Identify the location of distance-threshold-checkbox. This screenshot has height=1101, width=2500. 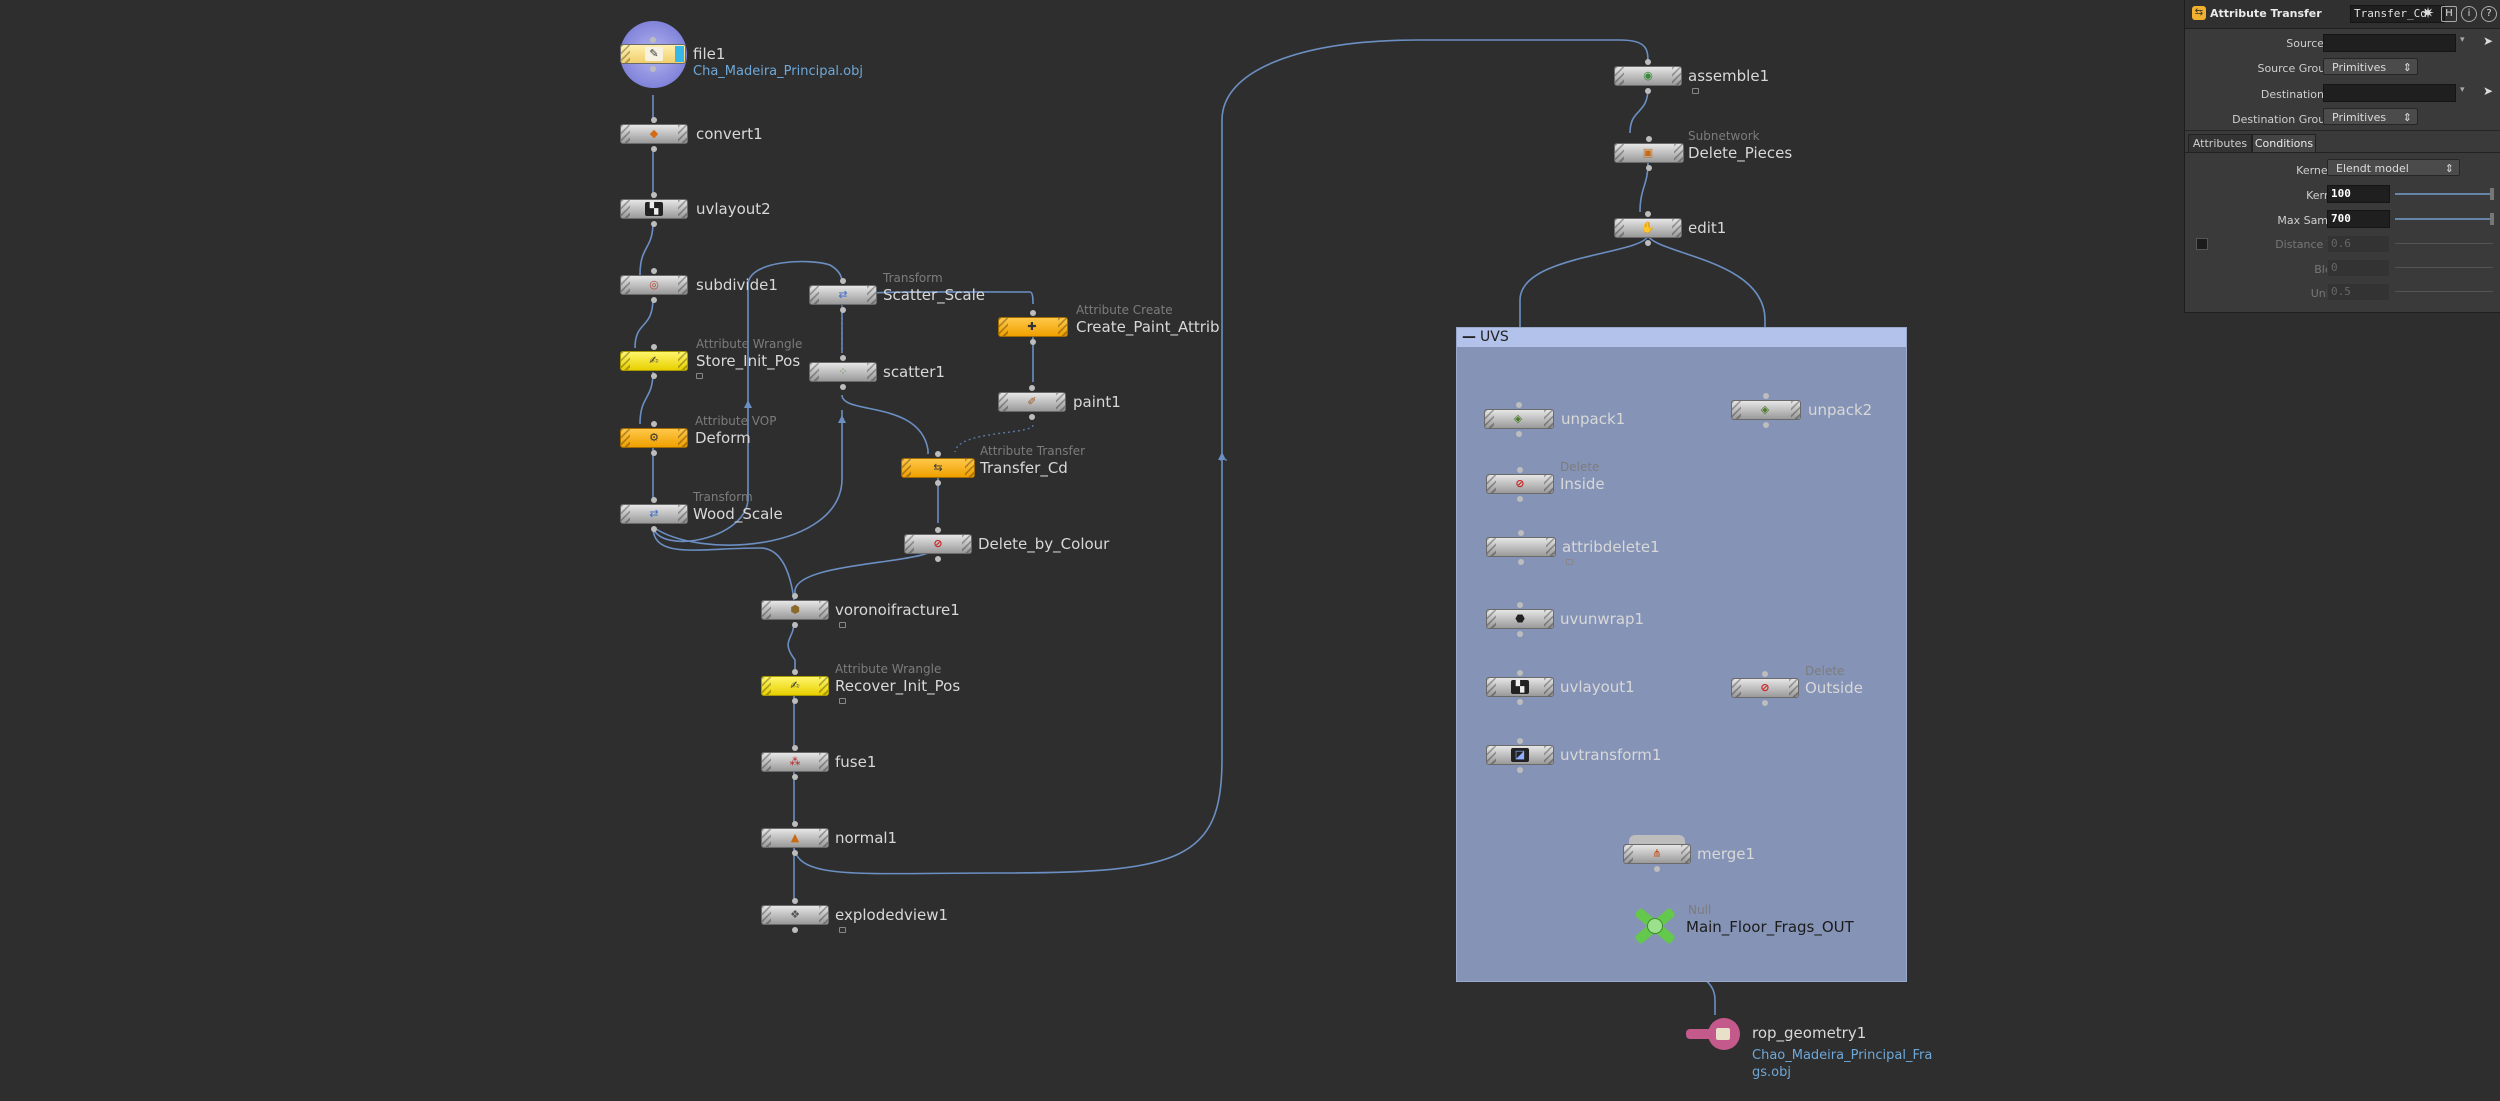
(2202, 244).